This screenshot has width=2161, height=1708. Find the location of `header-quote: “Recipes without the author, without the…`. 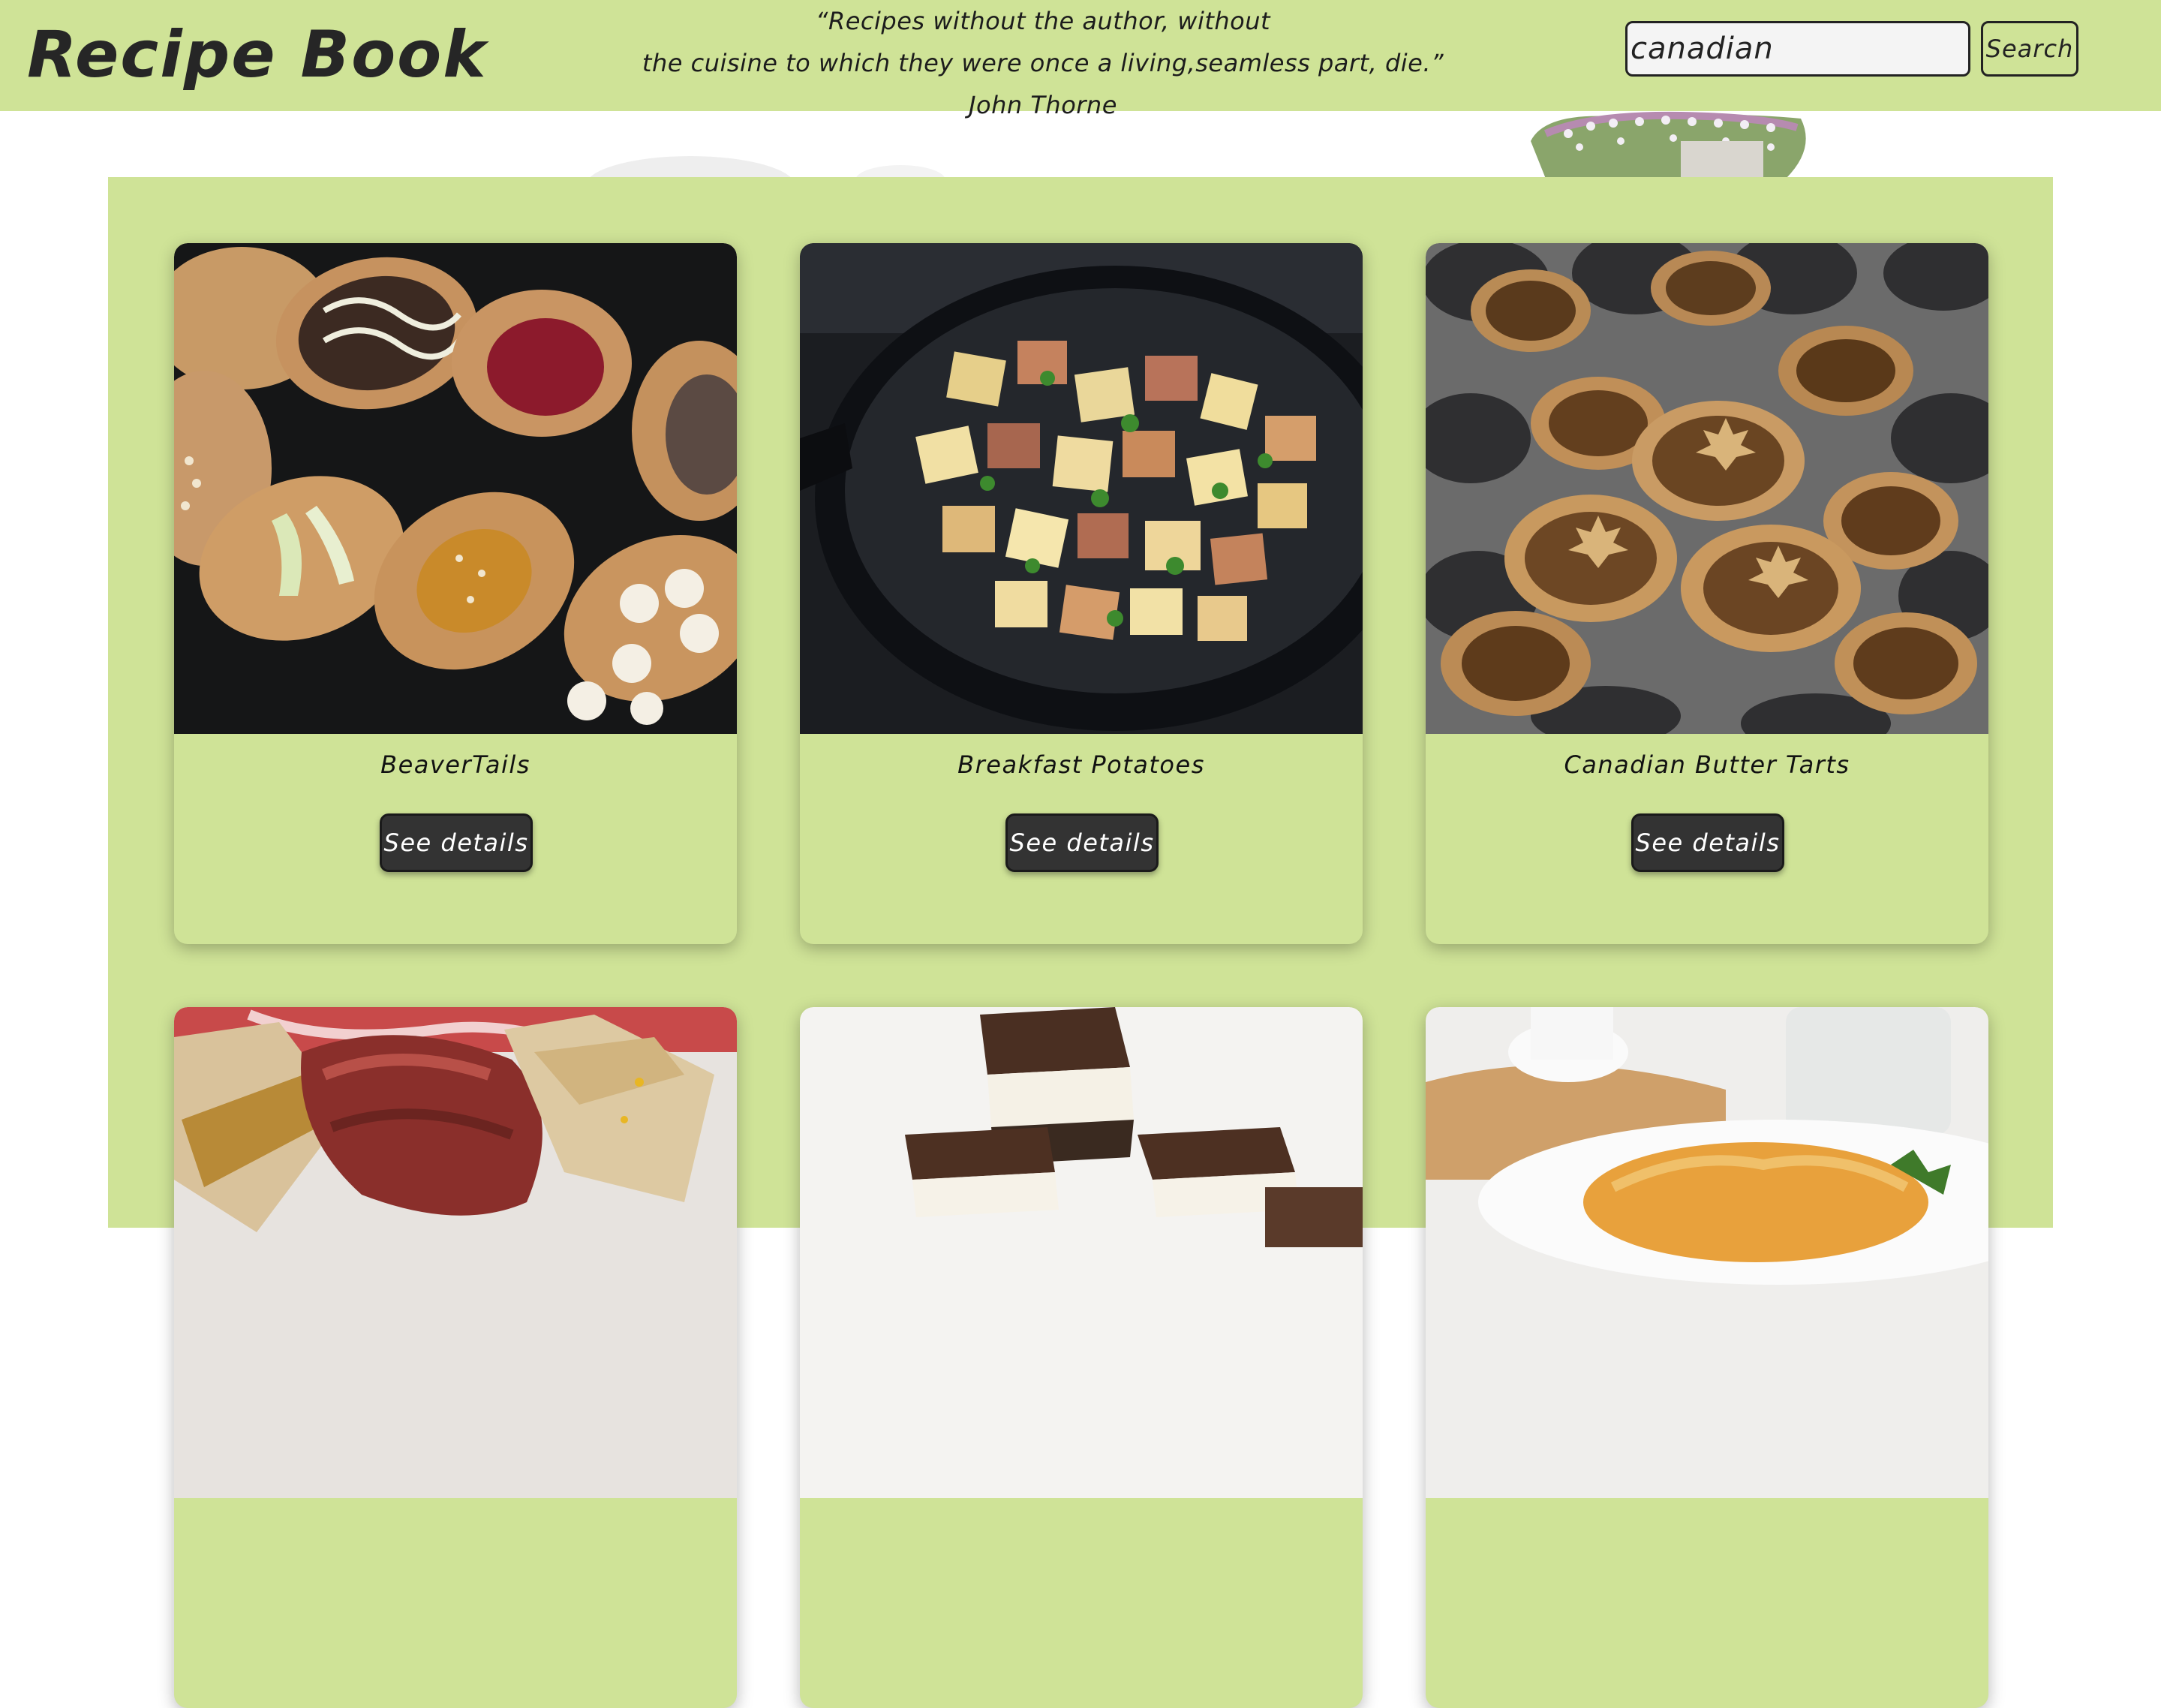

header-quote: “Recipes without the author, without the… is located at coordinates (1043, 63).